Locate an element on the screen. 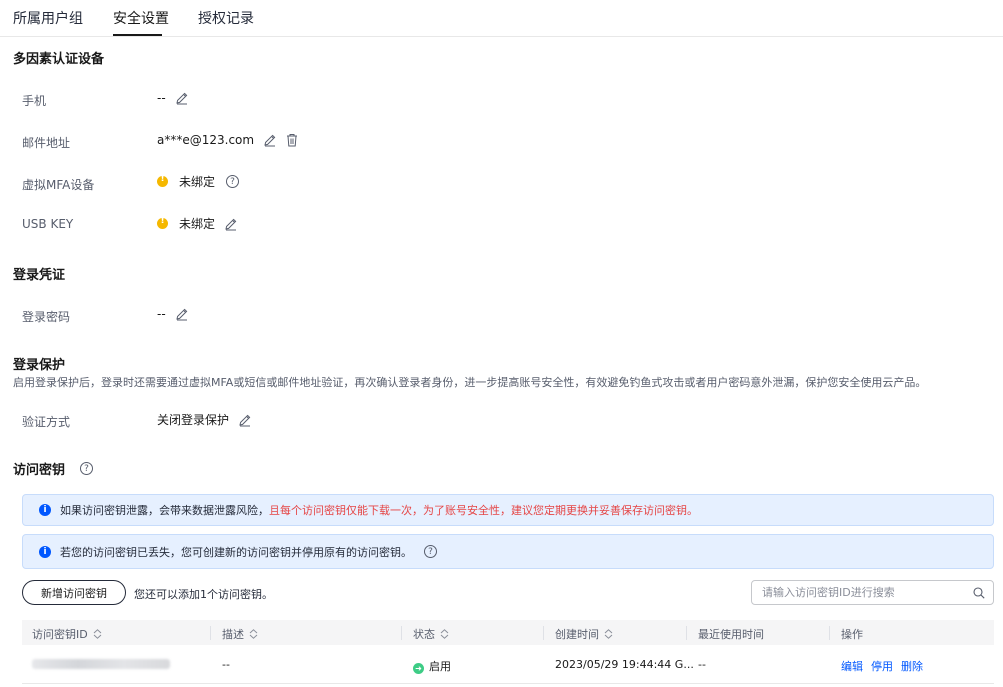 This screenshot has width=1003, height=687. search-input is located at coordinates (864, 592).